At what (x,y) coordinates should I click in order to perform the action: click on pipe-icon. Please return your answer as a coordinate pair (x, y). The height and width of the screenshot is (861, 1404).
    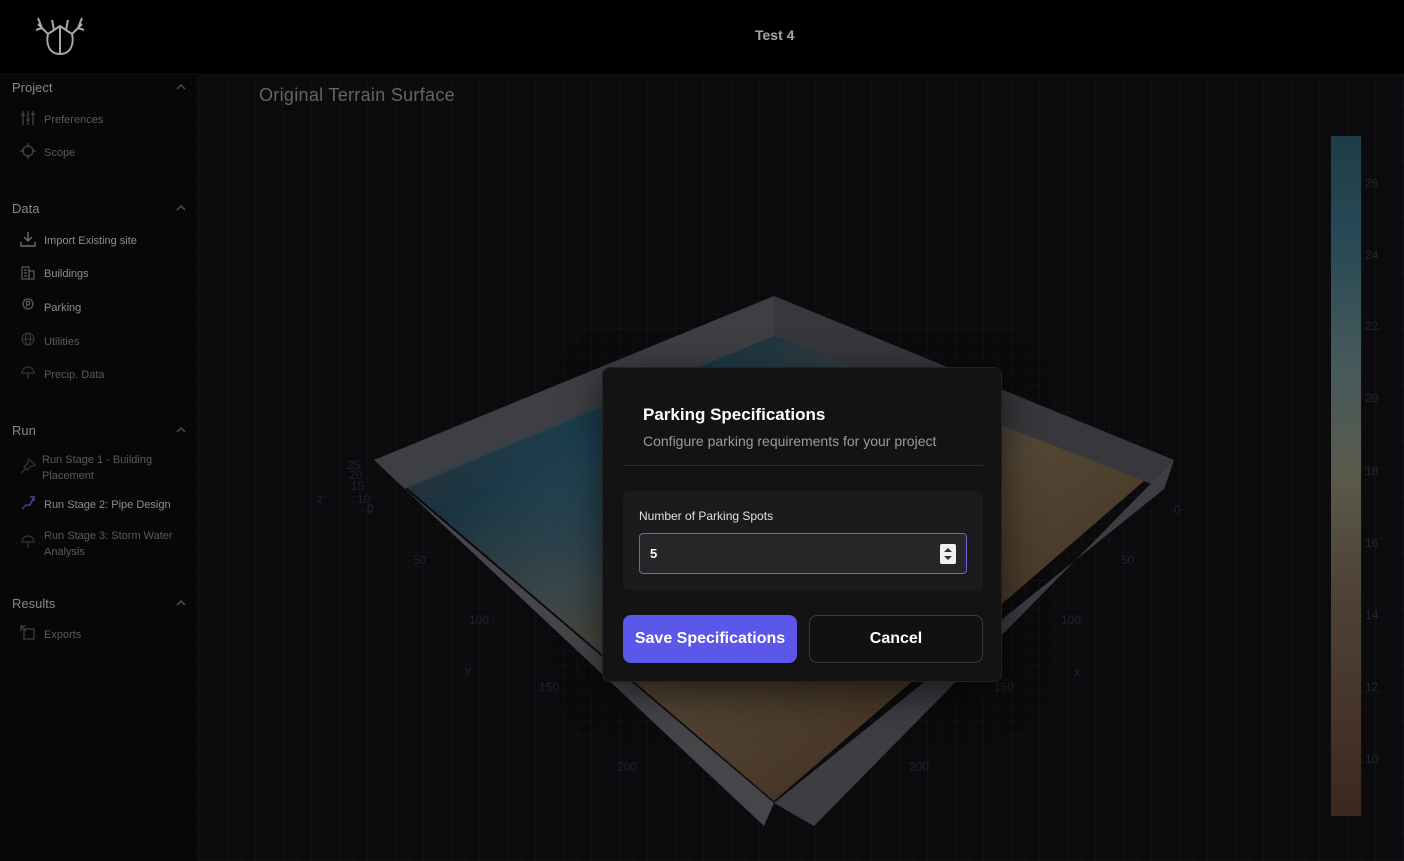
    Looking at the image, I should click on (28, 503).